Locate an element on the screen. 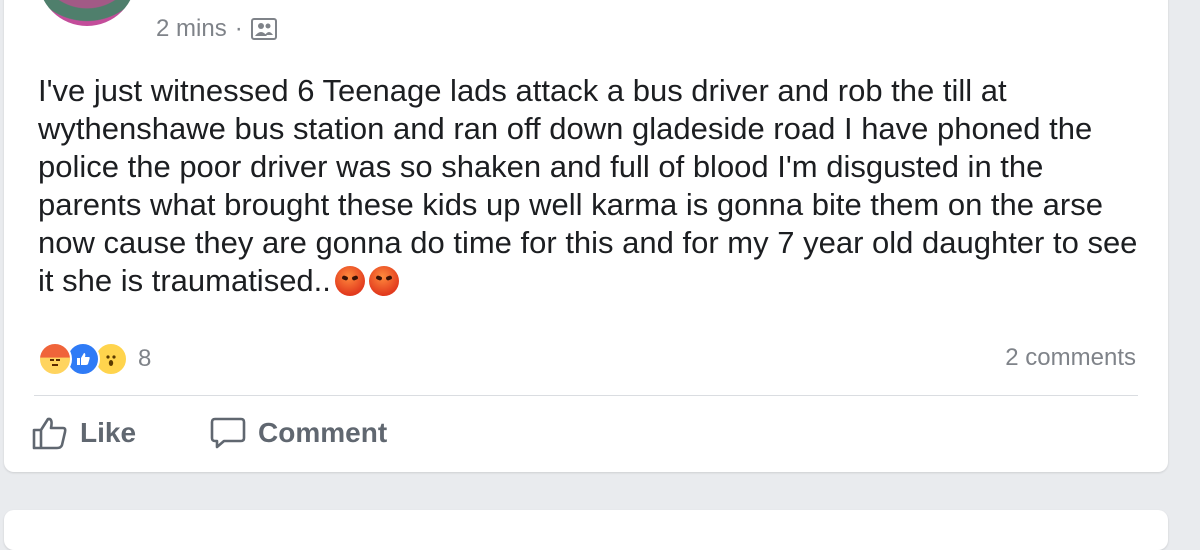 Image resolution: width=1200 pixels, height=550 pixels. comment-bubble-icon is located at coordinates (228, 433).